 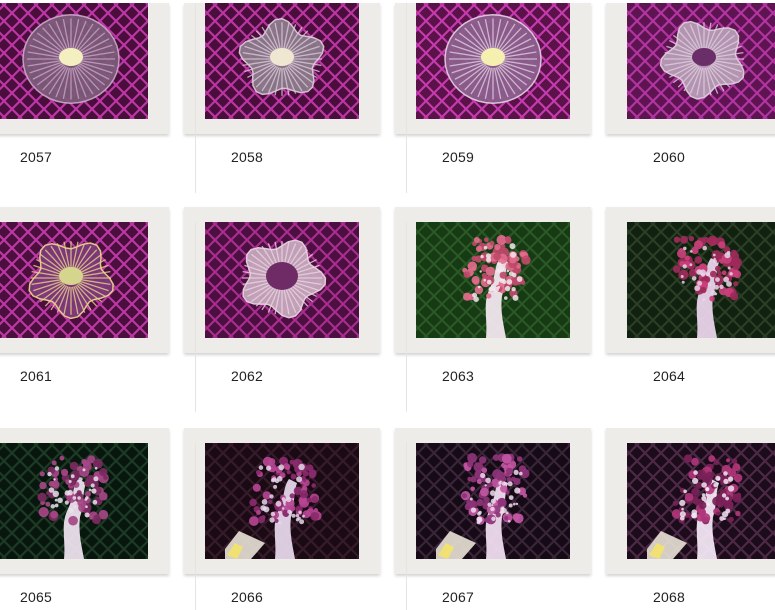 I want to click on item-number: 2068, so click(x=669, y=597).